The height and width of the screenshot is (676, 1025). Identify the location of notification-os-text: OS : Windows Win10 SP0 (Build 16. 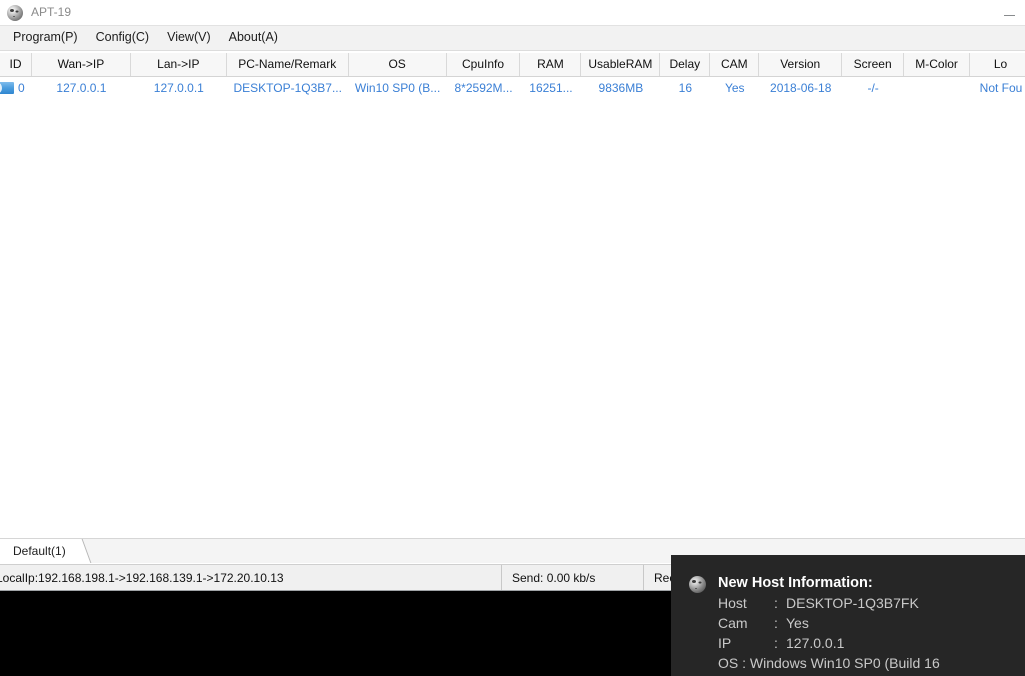
(829, 663).